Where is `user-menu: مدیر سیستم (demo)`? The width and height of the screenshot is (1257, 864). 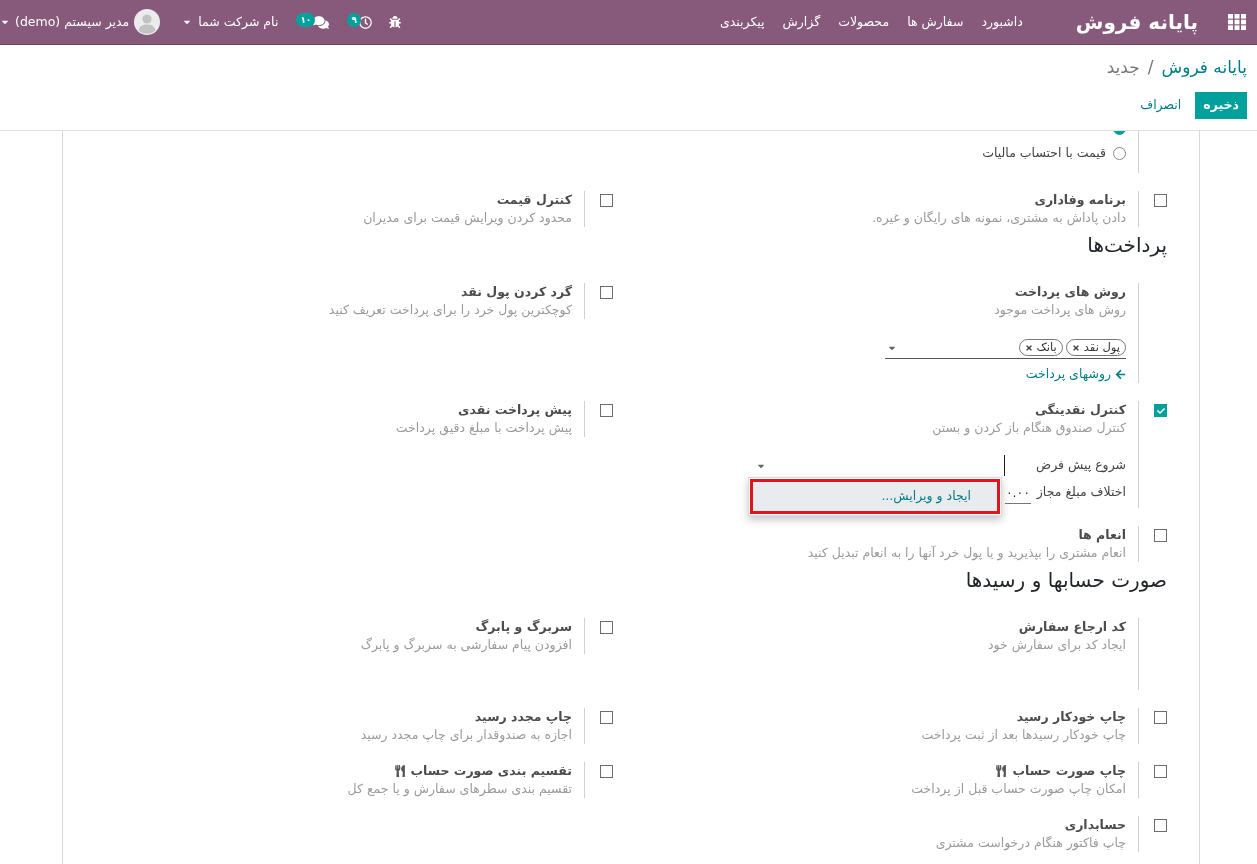
user-menu: مدیر سیستم (demo) is located at coordinates (80, 22).